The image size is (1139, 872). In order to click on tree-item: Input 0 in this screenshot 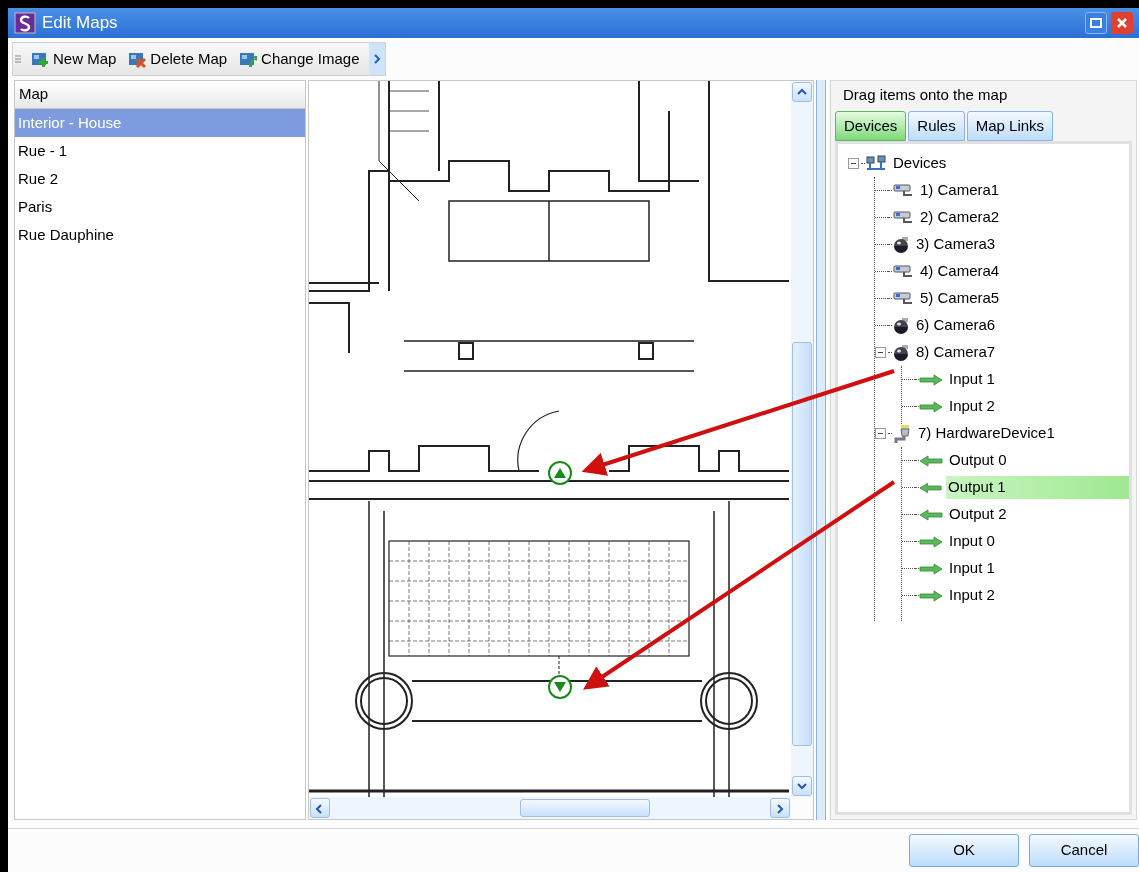, I will do `click(972, 541)`.